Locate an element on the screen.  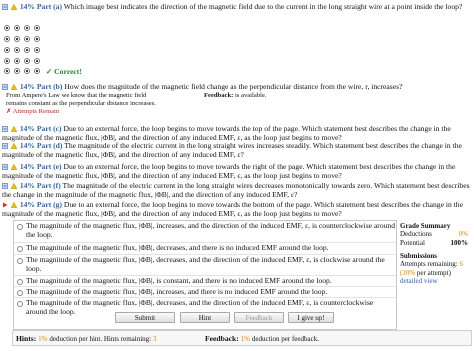
attempts-status: ✗ Attempts Remain is located at coordinates (33, 111).